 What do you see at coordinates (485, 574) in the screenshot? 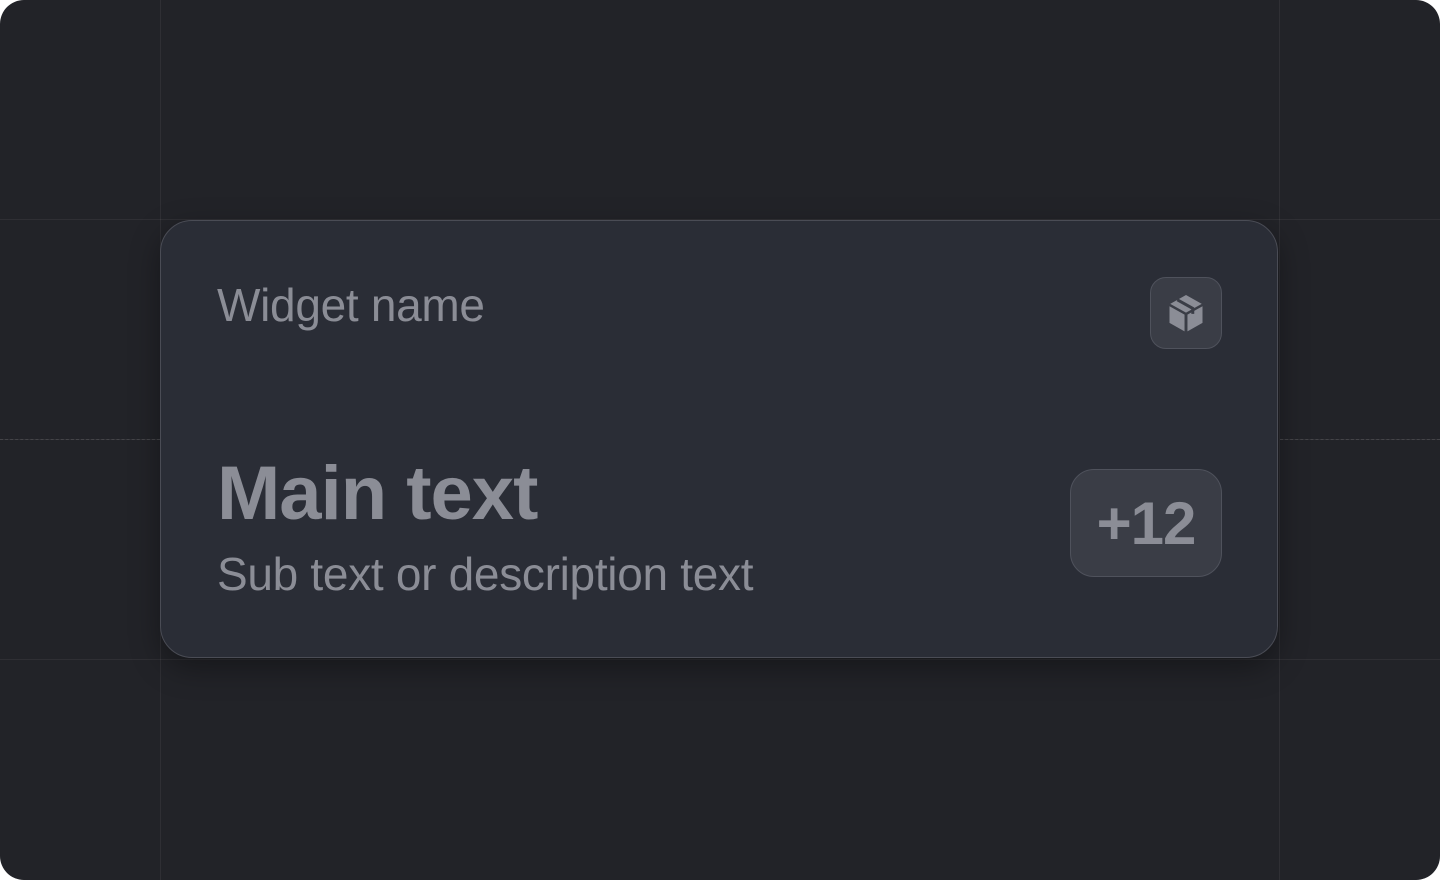
I see `sub-text: Sub text or description text` at bounding box center [485, 574].